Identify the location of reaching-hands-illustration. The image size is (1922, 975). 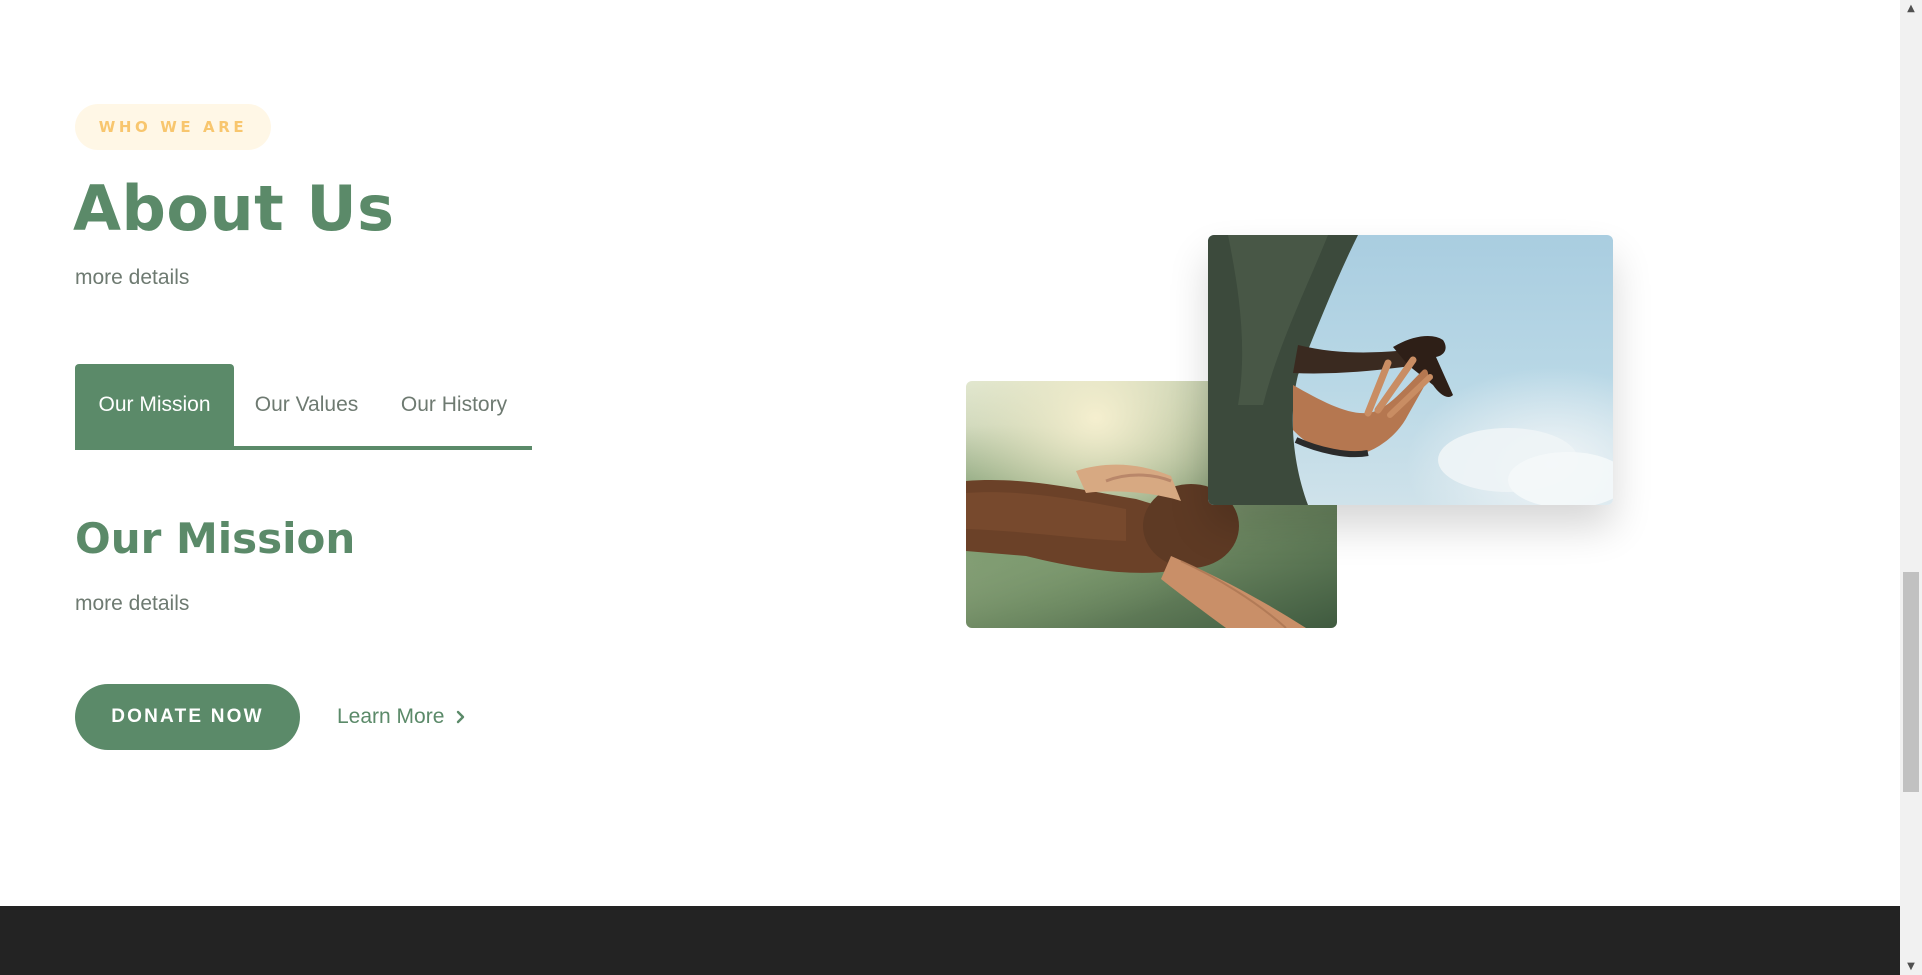
(1410, 370).